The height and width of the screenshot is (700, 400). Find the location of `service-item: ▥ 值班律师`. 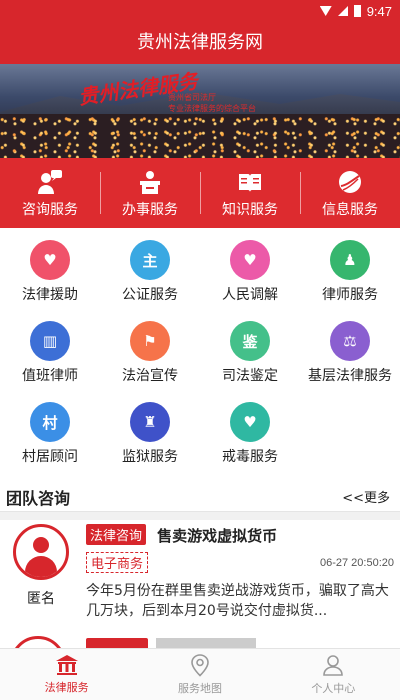

service-item: ▥ 值班律师 is located at coordinates (50, 353).